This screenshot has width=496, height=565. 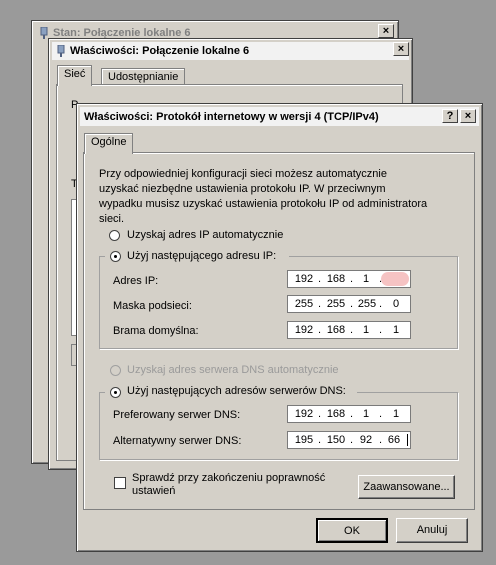 What do you see at coordinates (396, 414) in the screenshot?
I see `dns-pref-octet-4: 1` at bounding box center [396, 414].